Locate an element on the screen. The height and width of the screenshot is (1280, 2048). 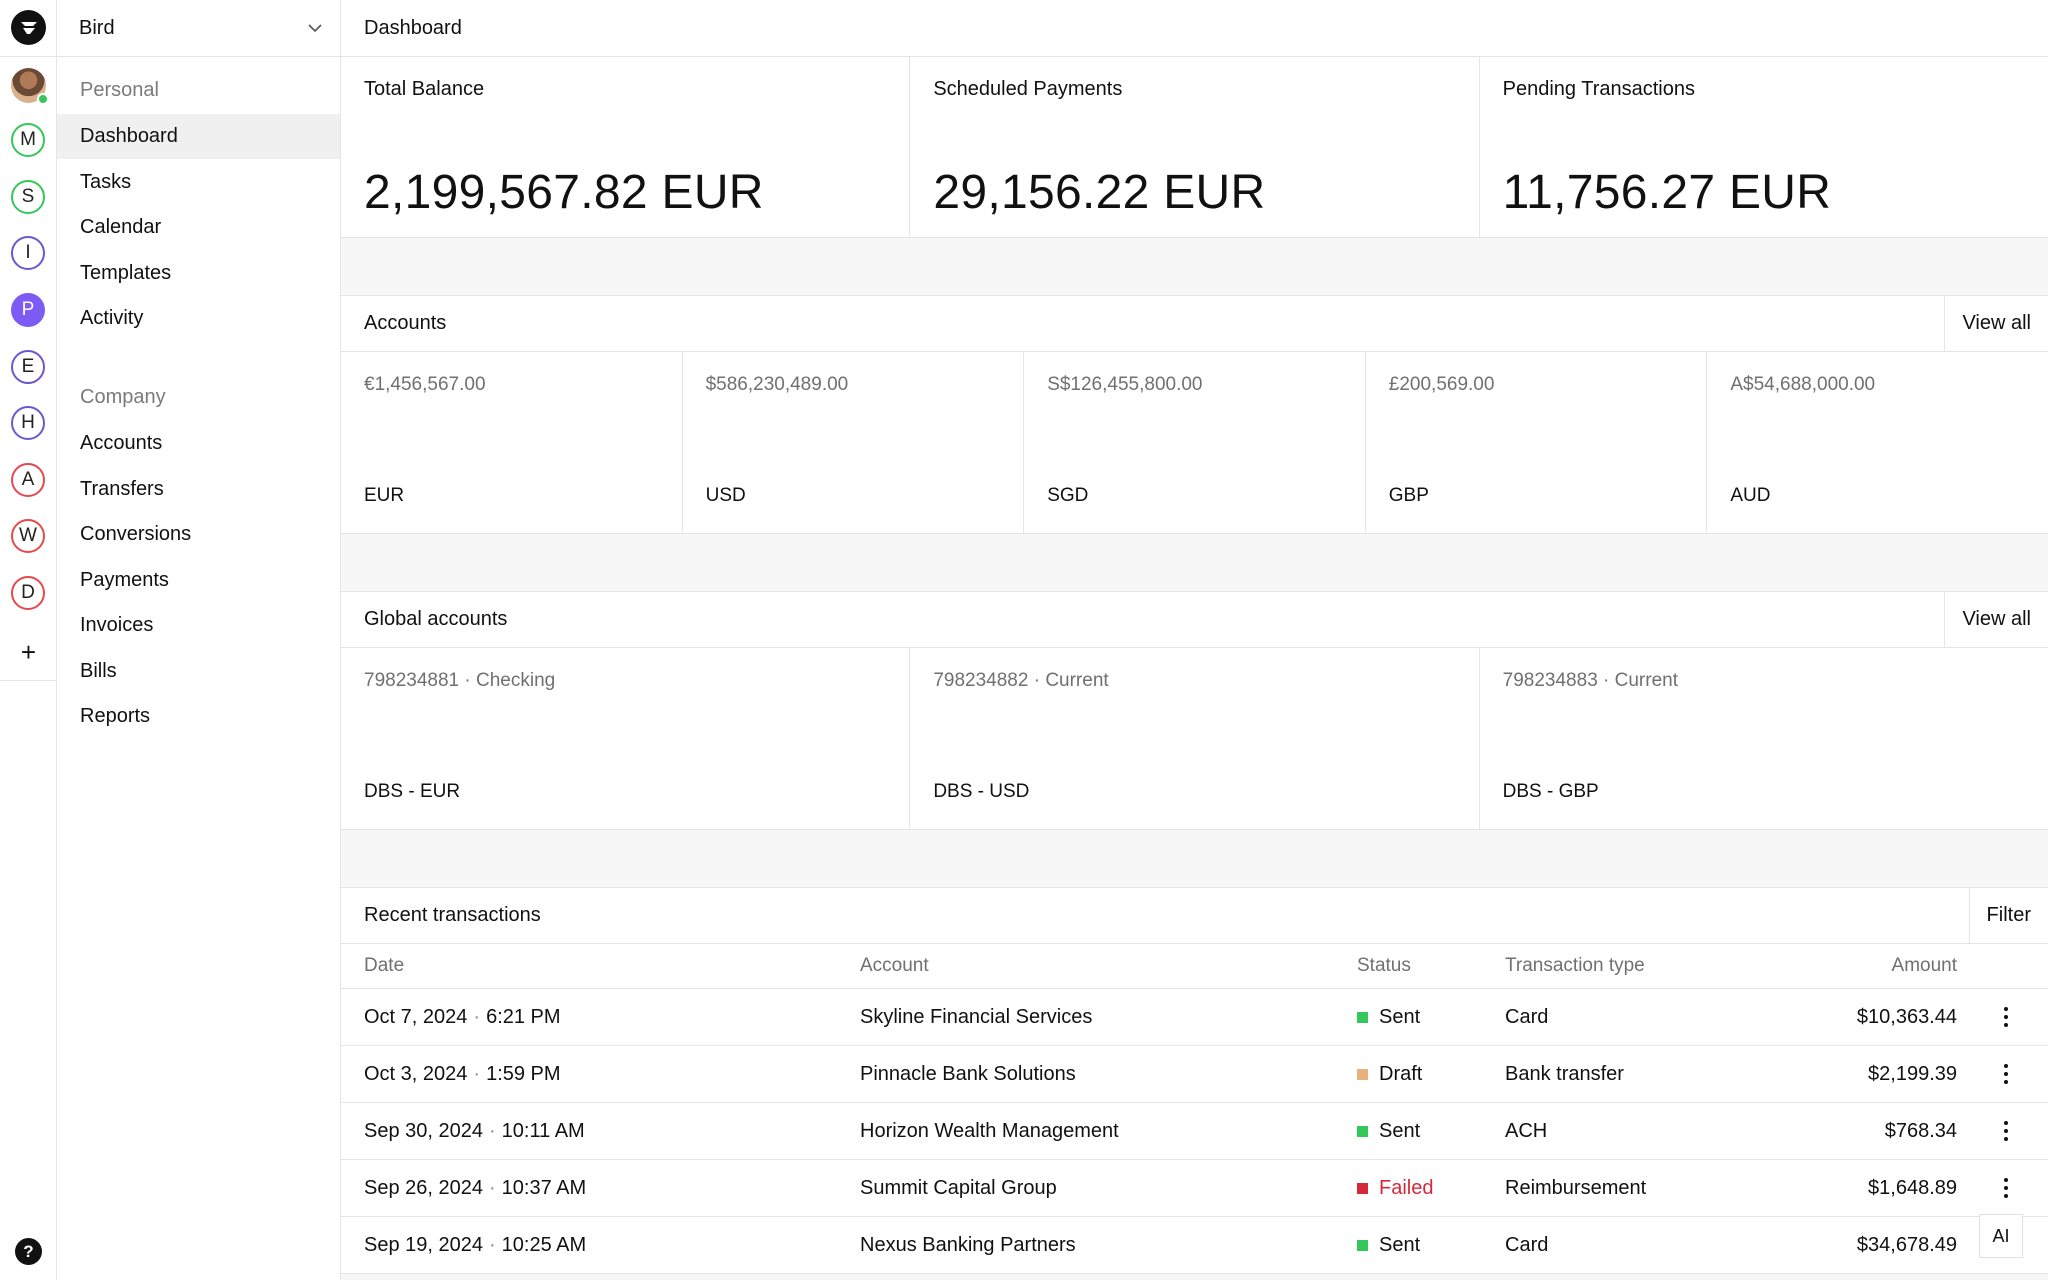
status-square-icon is located at coordinates (1362, 1017).